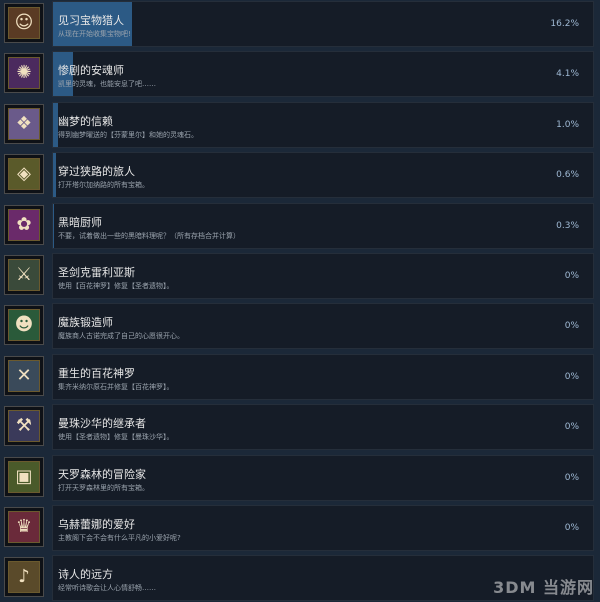 The width and height of the screenshot is (600, 602). I want to click on achievement-icon-frame: ❖, so click(24, 124).